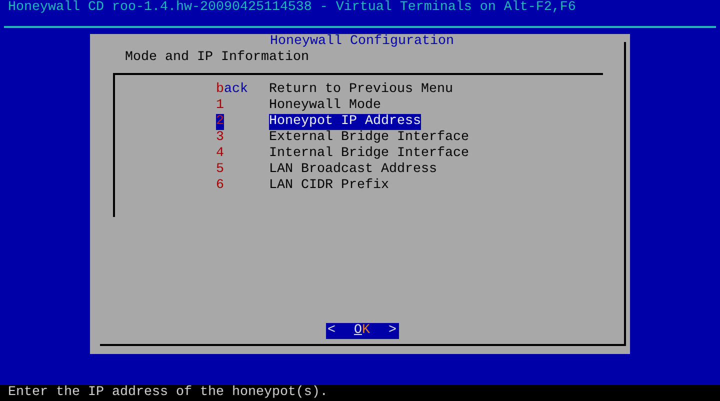 The image size is (720, 401). Describe the element at coordinates (329, 186) in the screenshot. I see `menu-item: LAN CIDR Prefix` at that location.